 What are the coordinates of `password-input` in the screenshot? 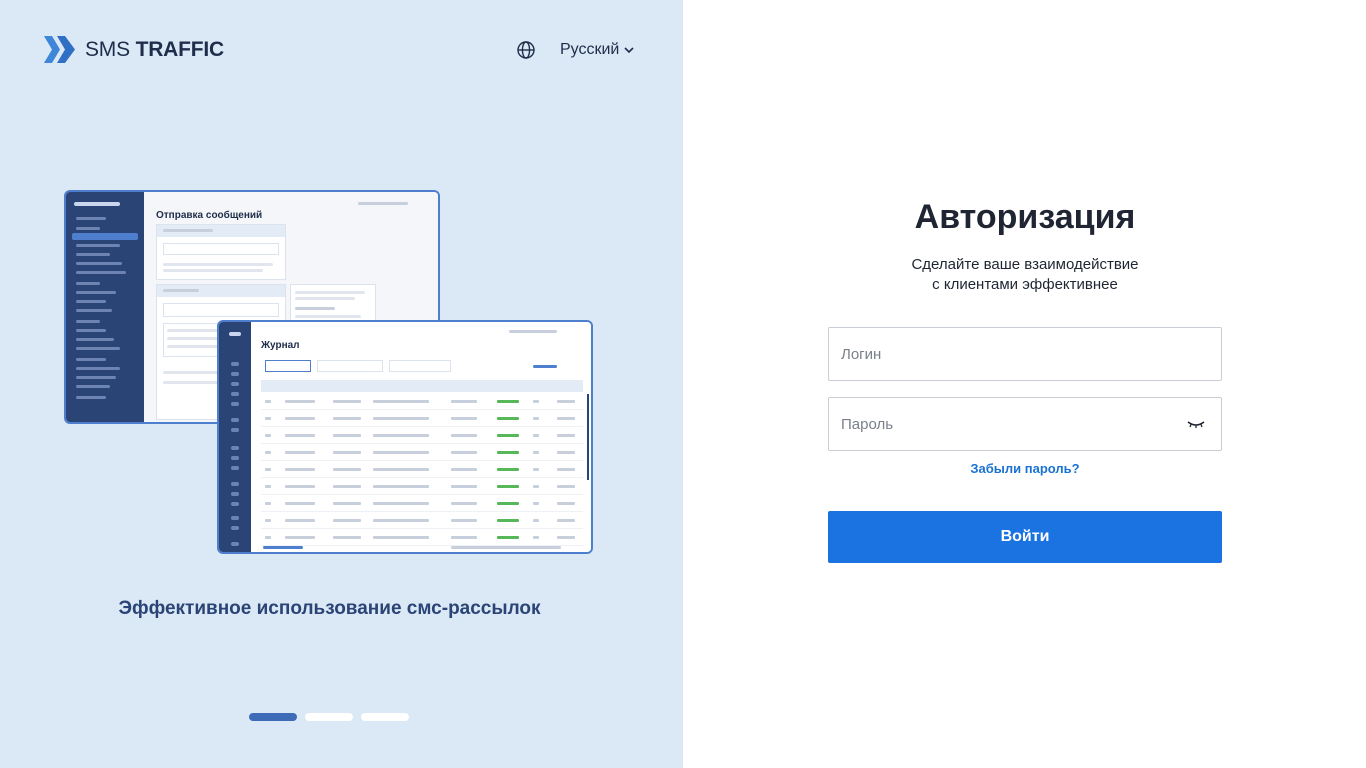 It's located at (1025, 424).